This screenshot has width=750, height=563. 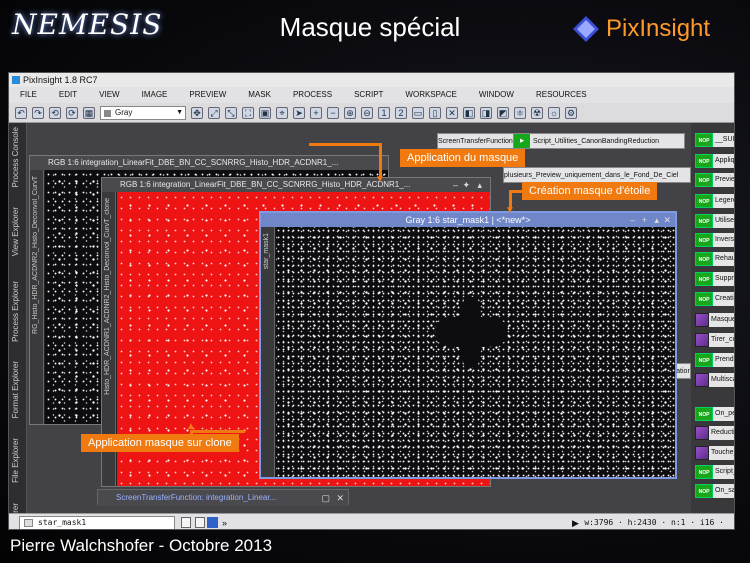 I want to click on menu-mask: MASK, so click(x=259, y=95).